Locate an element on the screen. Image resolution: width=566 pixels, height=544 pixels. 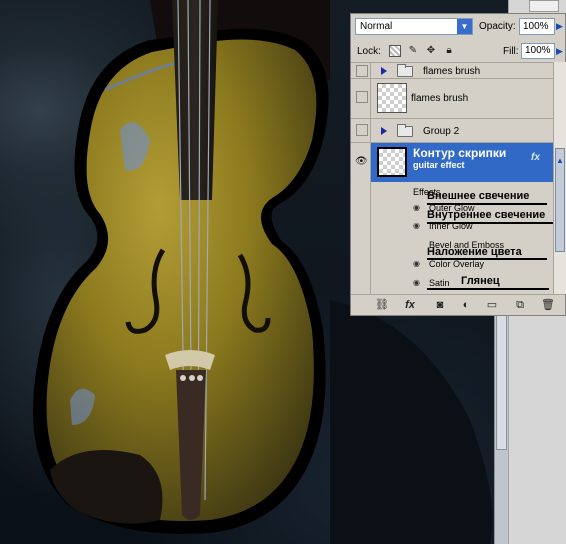
mask-icon: ◙ is located at coordinates (440, 305).